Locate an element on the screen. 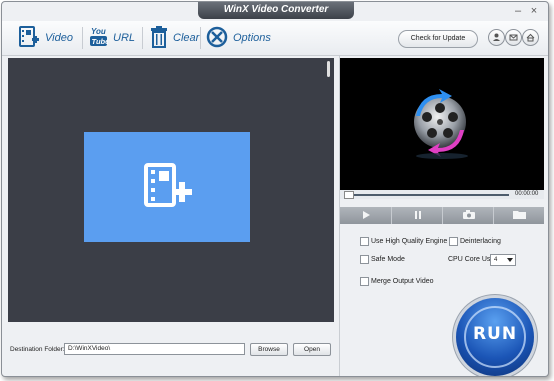 The height and width of the screenshot is (381, 554). window-title: WinX Video Converter is located at coordinates (276, 10).